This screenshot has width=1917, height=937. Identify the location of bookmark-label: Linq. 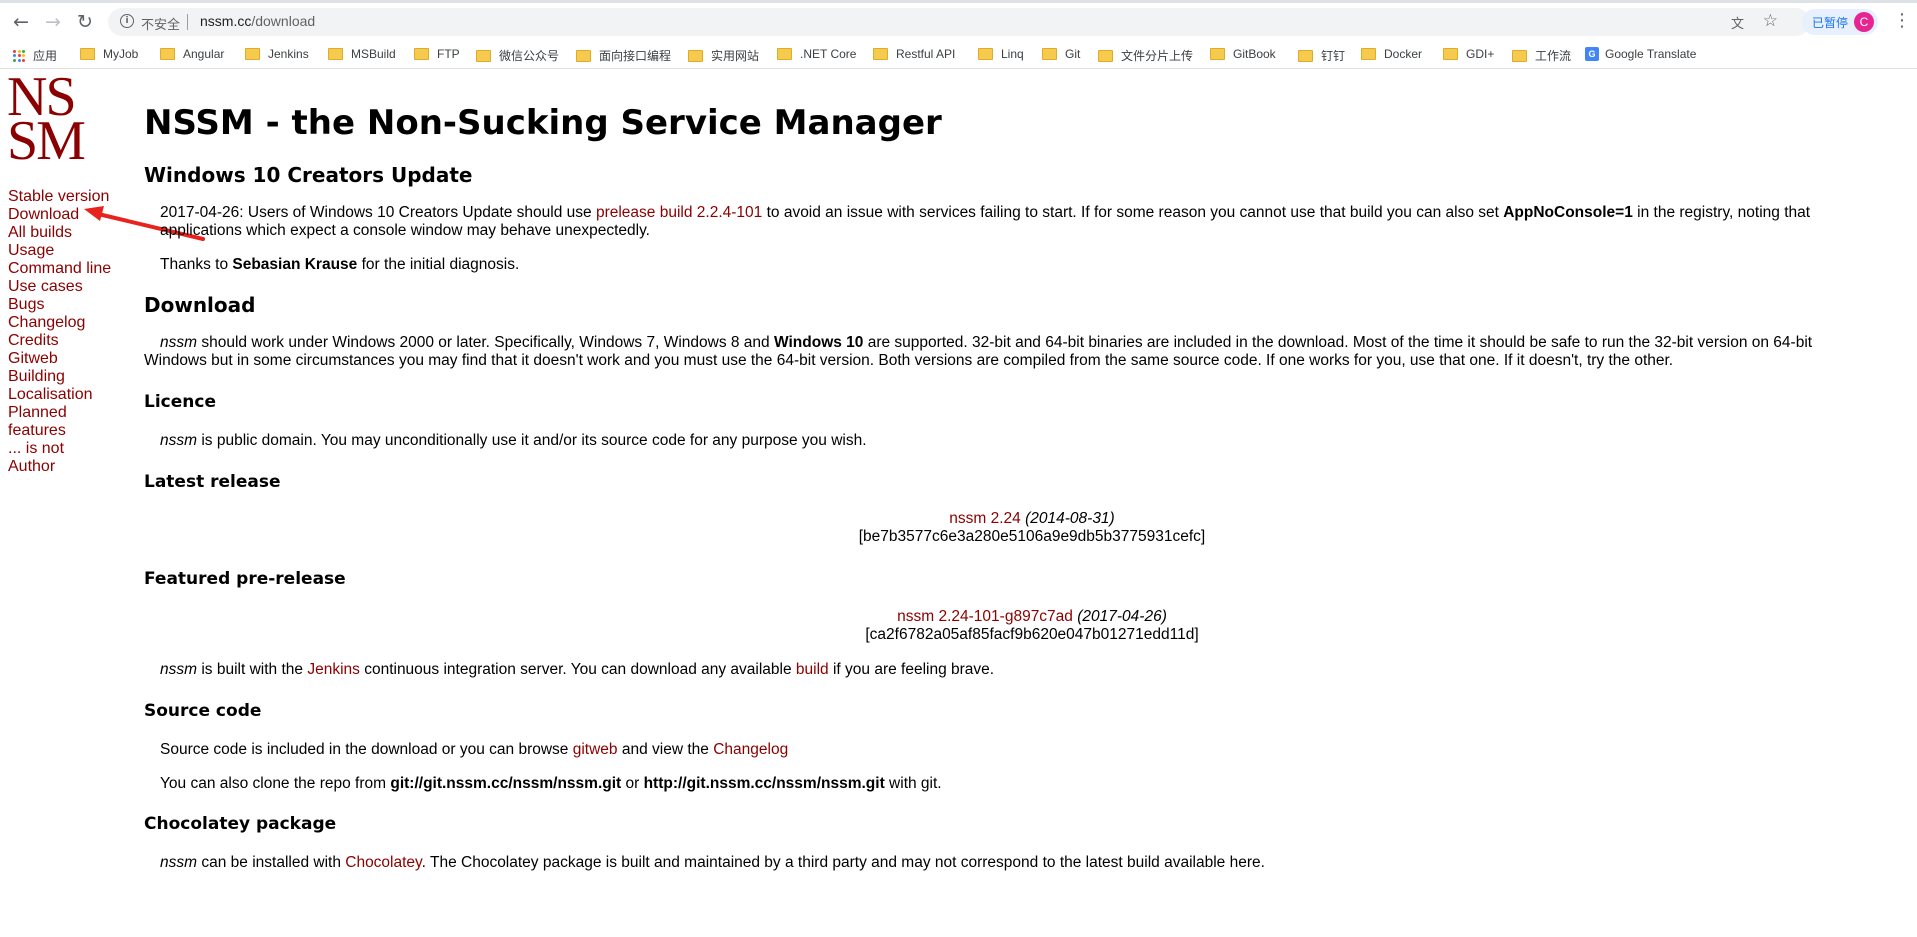
(1012, 54).